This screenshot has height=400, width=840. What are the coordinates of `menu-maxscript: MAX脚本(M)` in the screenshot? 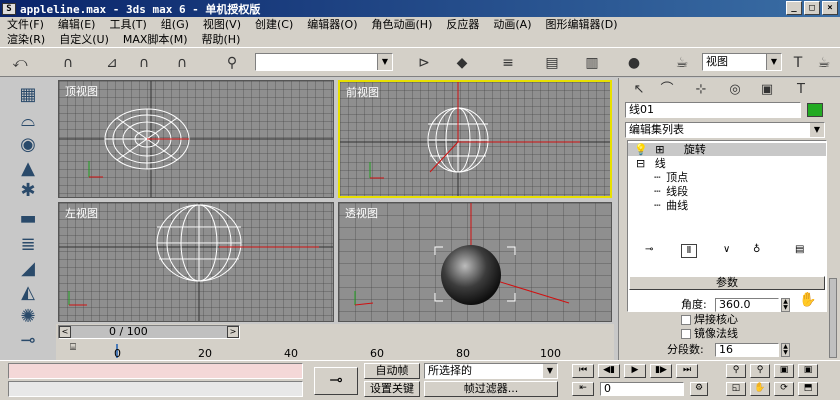 It's located at (155, 39).